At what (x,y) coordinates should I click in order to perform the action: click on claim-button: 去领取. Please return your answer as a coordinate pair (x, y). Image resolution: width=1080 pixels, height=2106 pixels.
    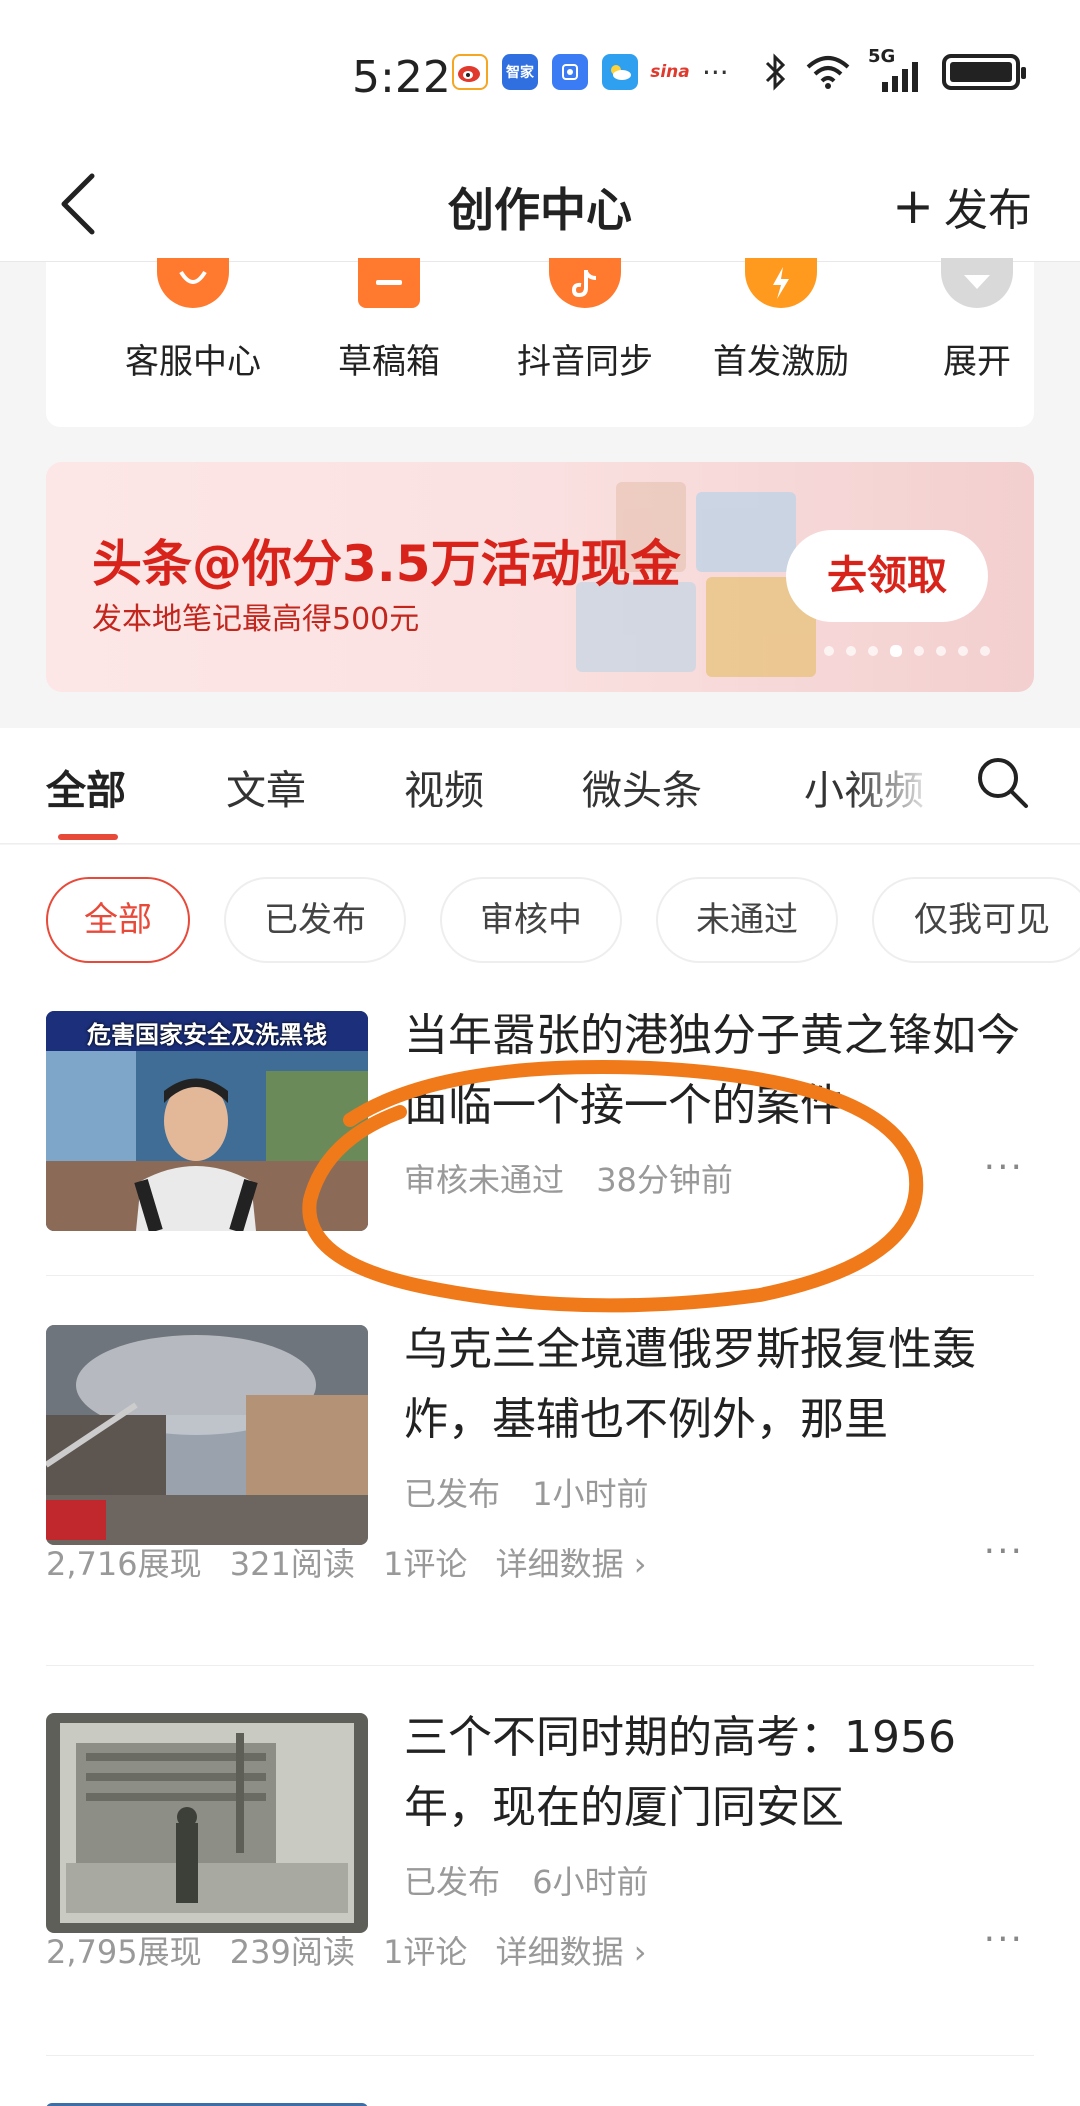
    Looking at the image, I should click on (887, 576).